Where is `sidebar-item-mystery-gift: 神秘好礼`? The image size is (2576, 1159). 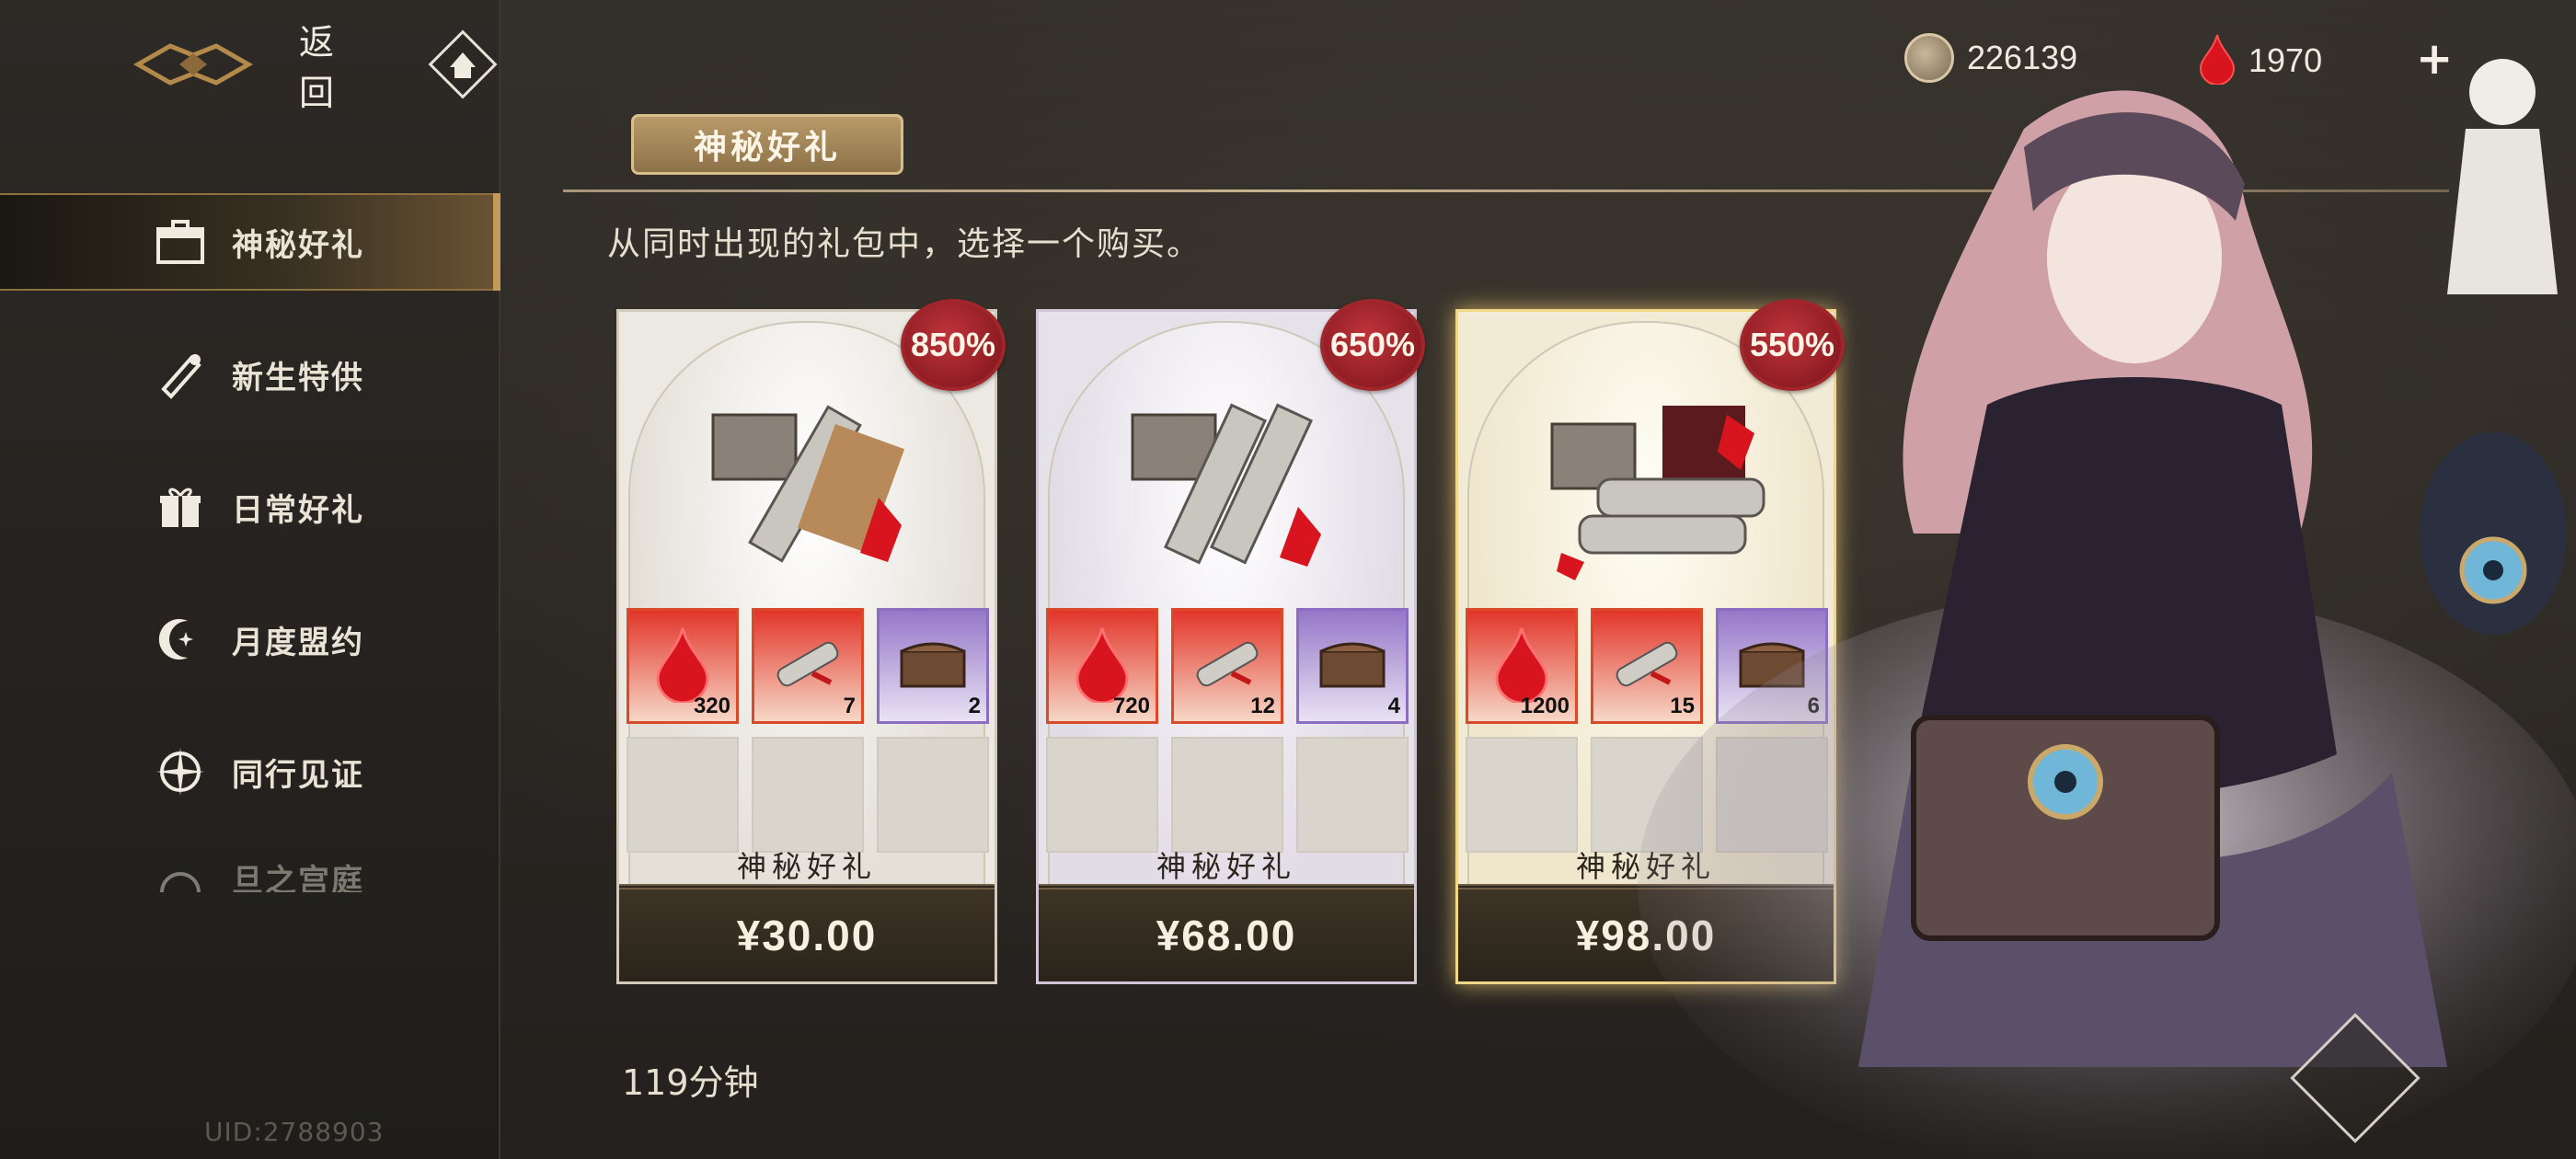
sidebar-item-mystery-gift: 神秘好礼 is located at coordinates (250, 242).